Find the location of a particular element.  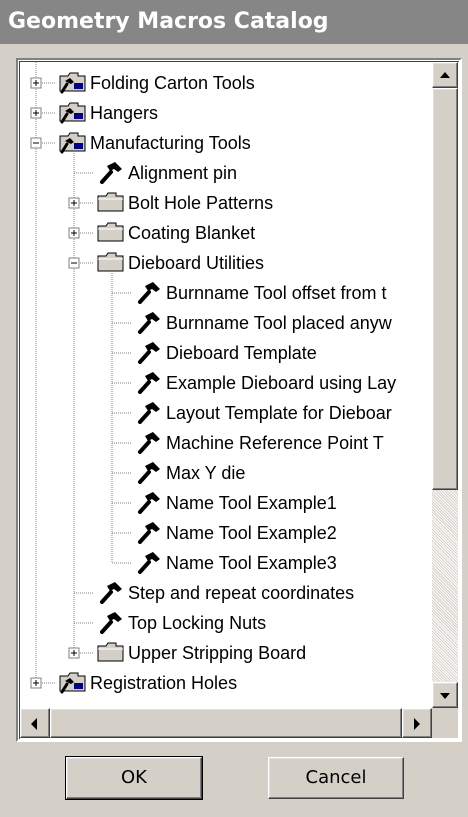

tree-item-label: Alignment pin is located at coordinates (183, 173).